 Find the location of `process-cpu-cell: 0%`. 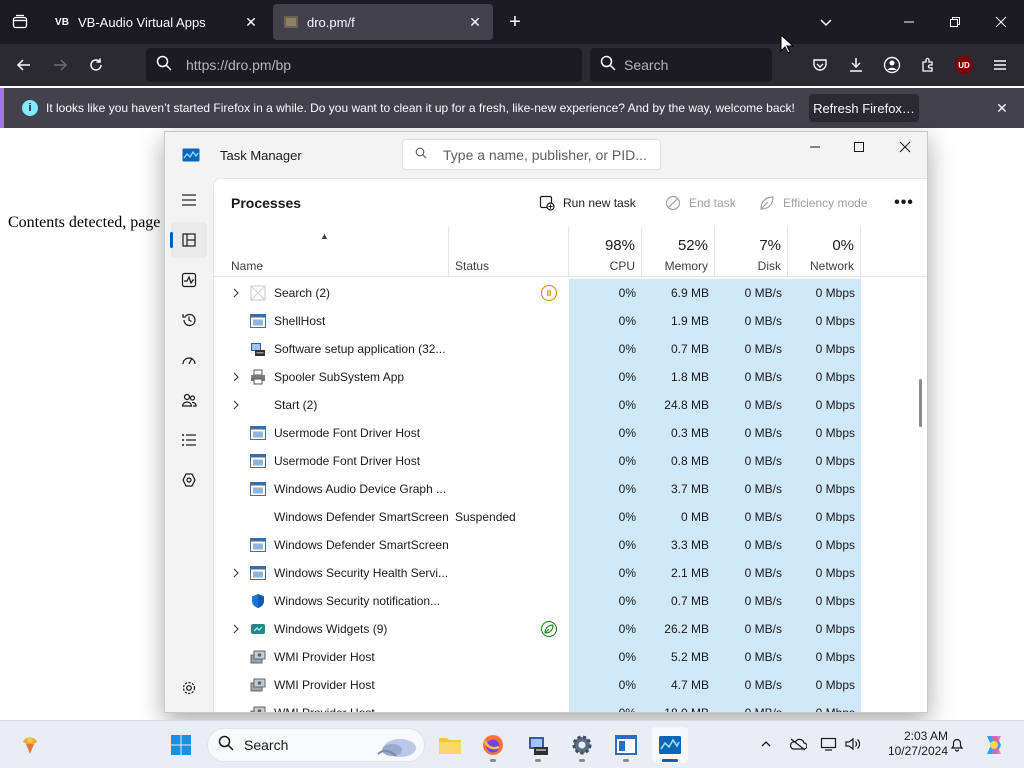

process-cpu-cell: 0% is located at coordinates (605, 349).